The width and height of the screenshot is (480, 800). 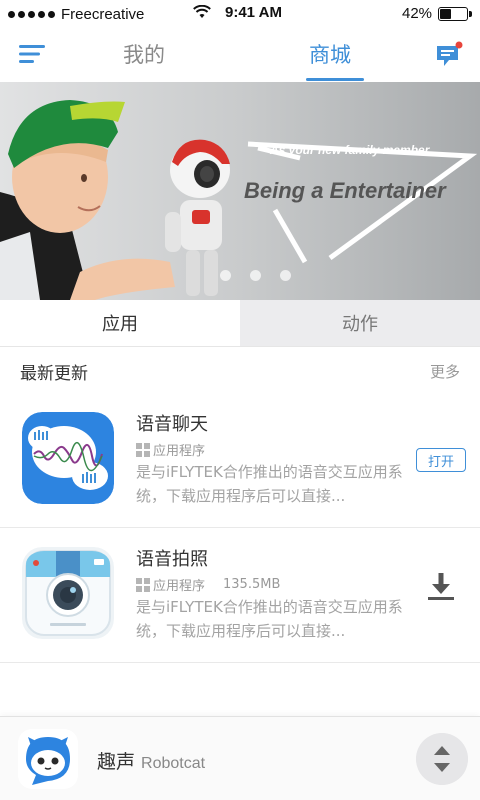 I want to click on tab-apps: 应用, so click(x=120, y=323).